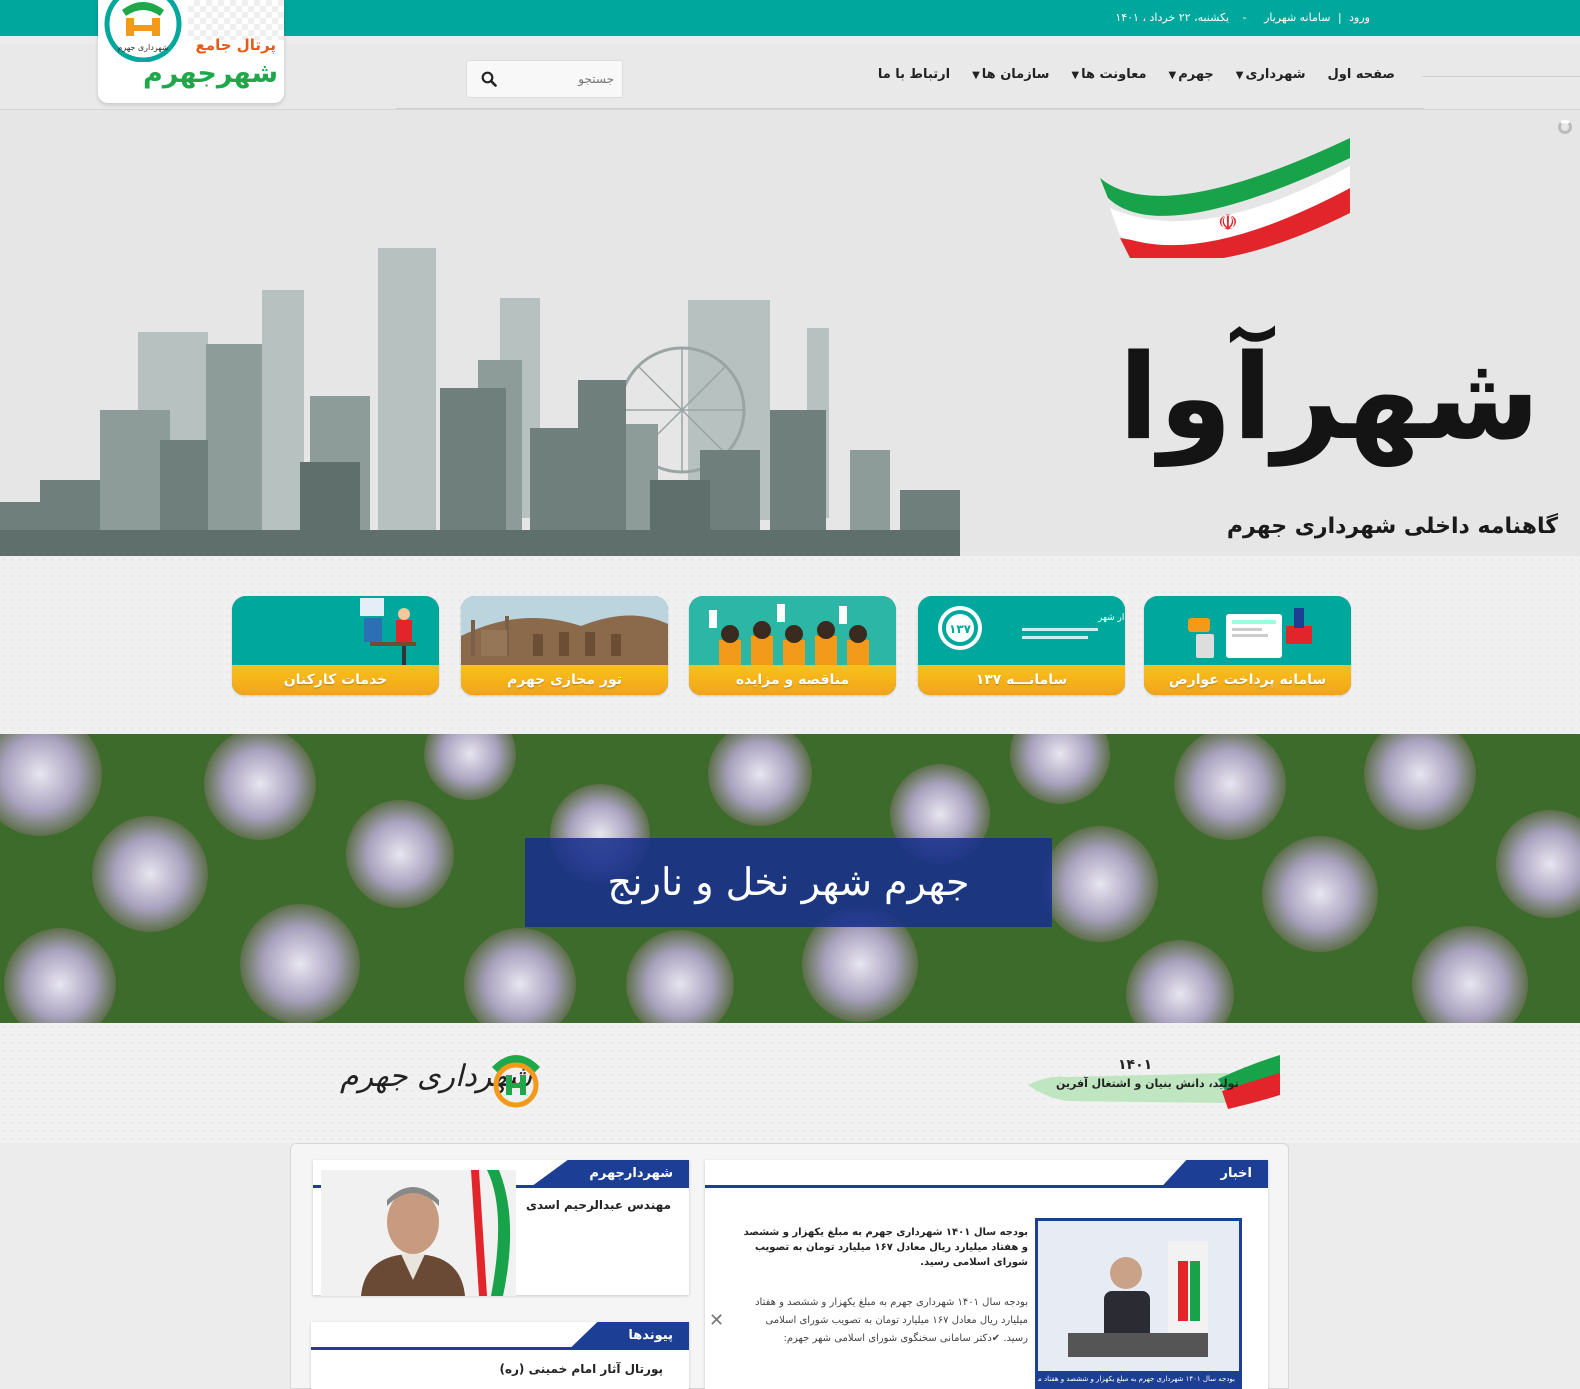 This screenshot has width=1580, height=1389. What do you see at coordinates (609, 1174) in the screenshot?
I see `mayor-header-tab: شهردارجهرم` at bounding box center [609, 1174].